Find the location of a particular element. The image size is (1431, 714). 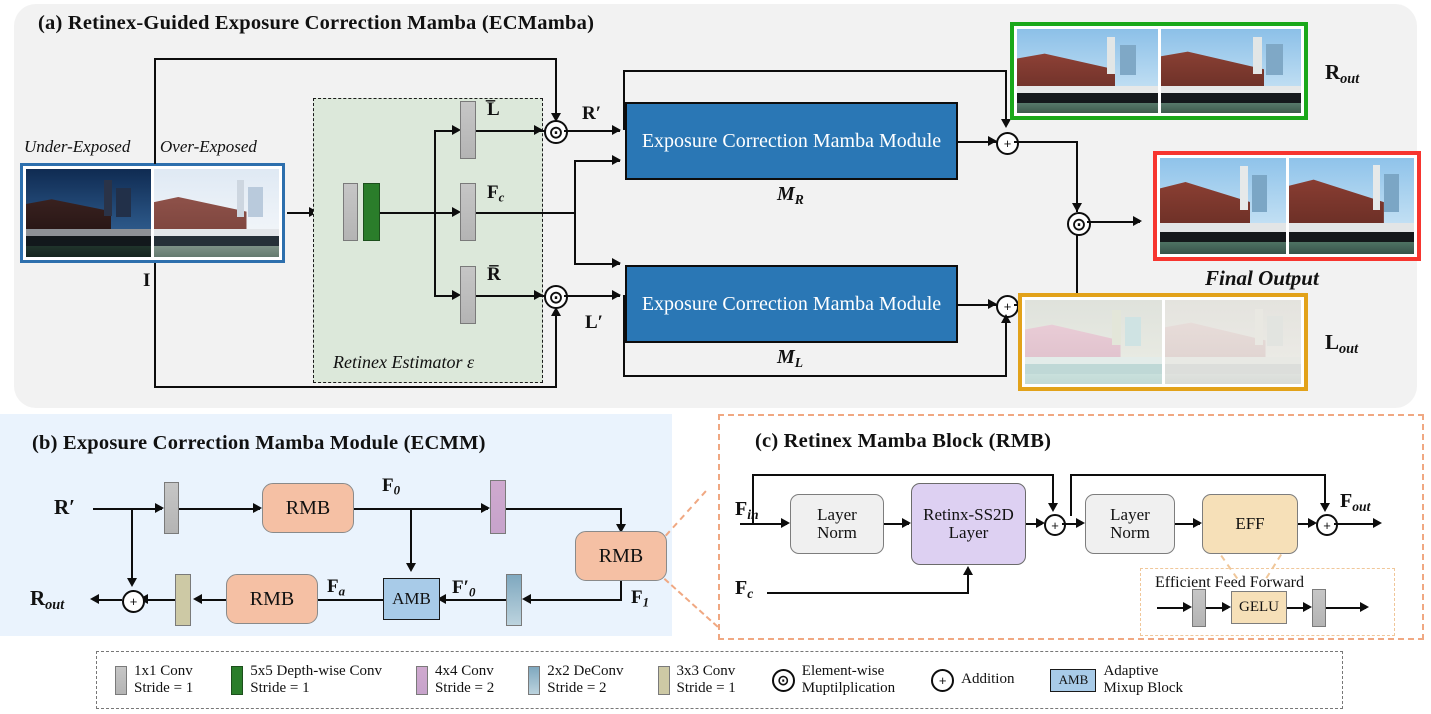

deconv-2x2-icon is located at coordinates (514, 600).